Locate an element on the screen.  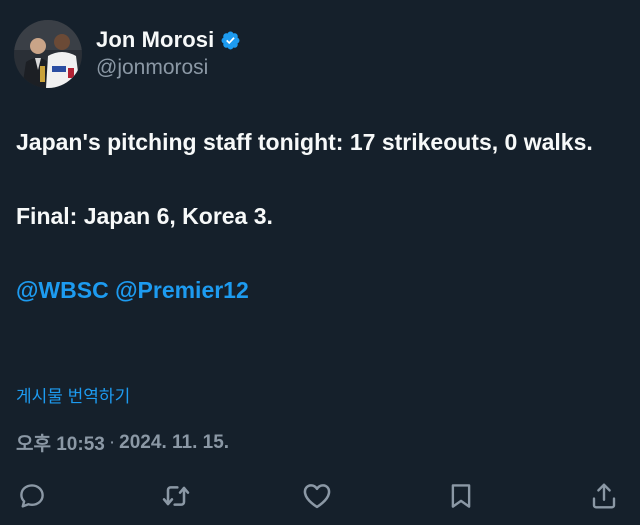
author-handle: @jonmorosi is located at coordinates (152, 68).